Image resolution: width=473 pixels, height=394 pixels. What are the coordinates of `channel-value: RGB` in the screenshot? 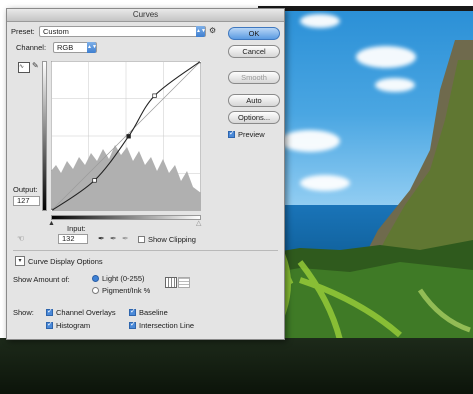 It's located at (65, 47).